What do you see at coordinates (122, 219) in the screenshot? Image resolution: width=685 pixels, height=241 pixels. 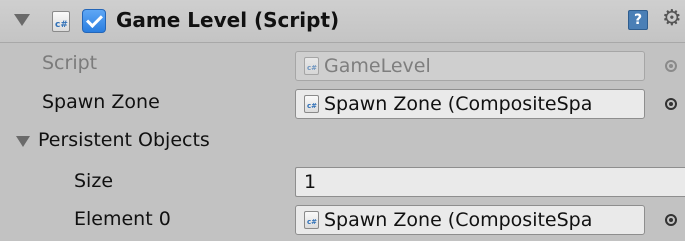 I see `element-0-label: Element 0` at bounding box center [122, 219].